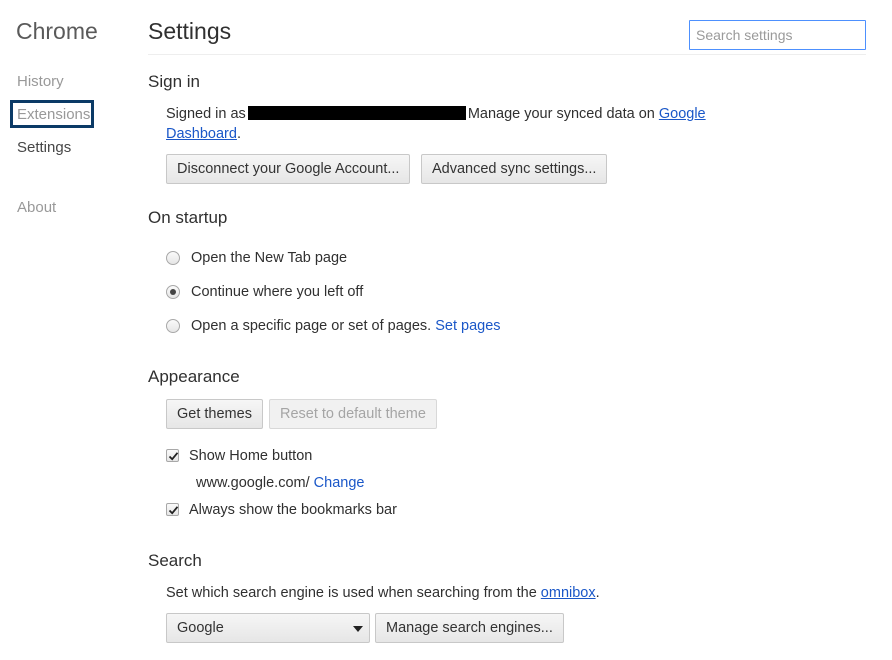 Image resolution: width=892 pixels, height=660 pixels. I want to click on bookmarks-bar-checkbox, so click(172, 509).